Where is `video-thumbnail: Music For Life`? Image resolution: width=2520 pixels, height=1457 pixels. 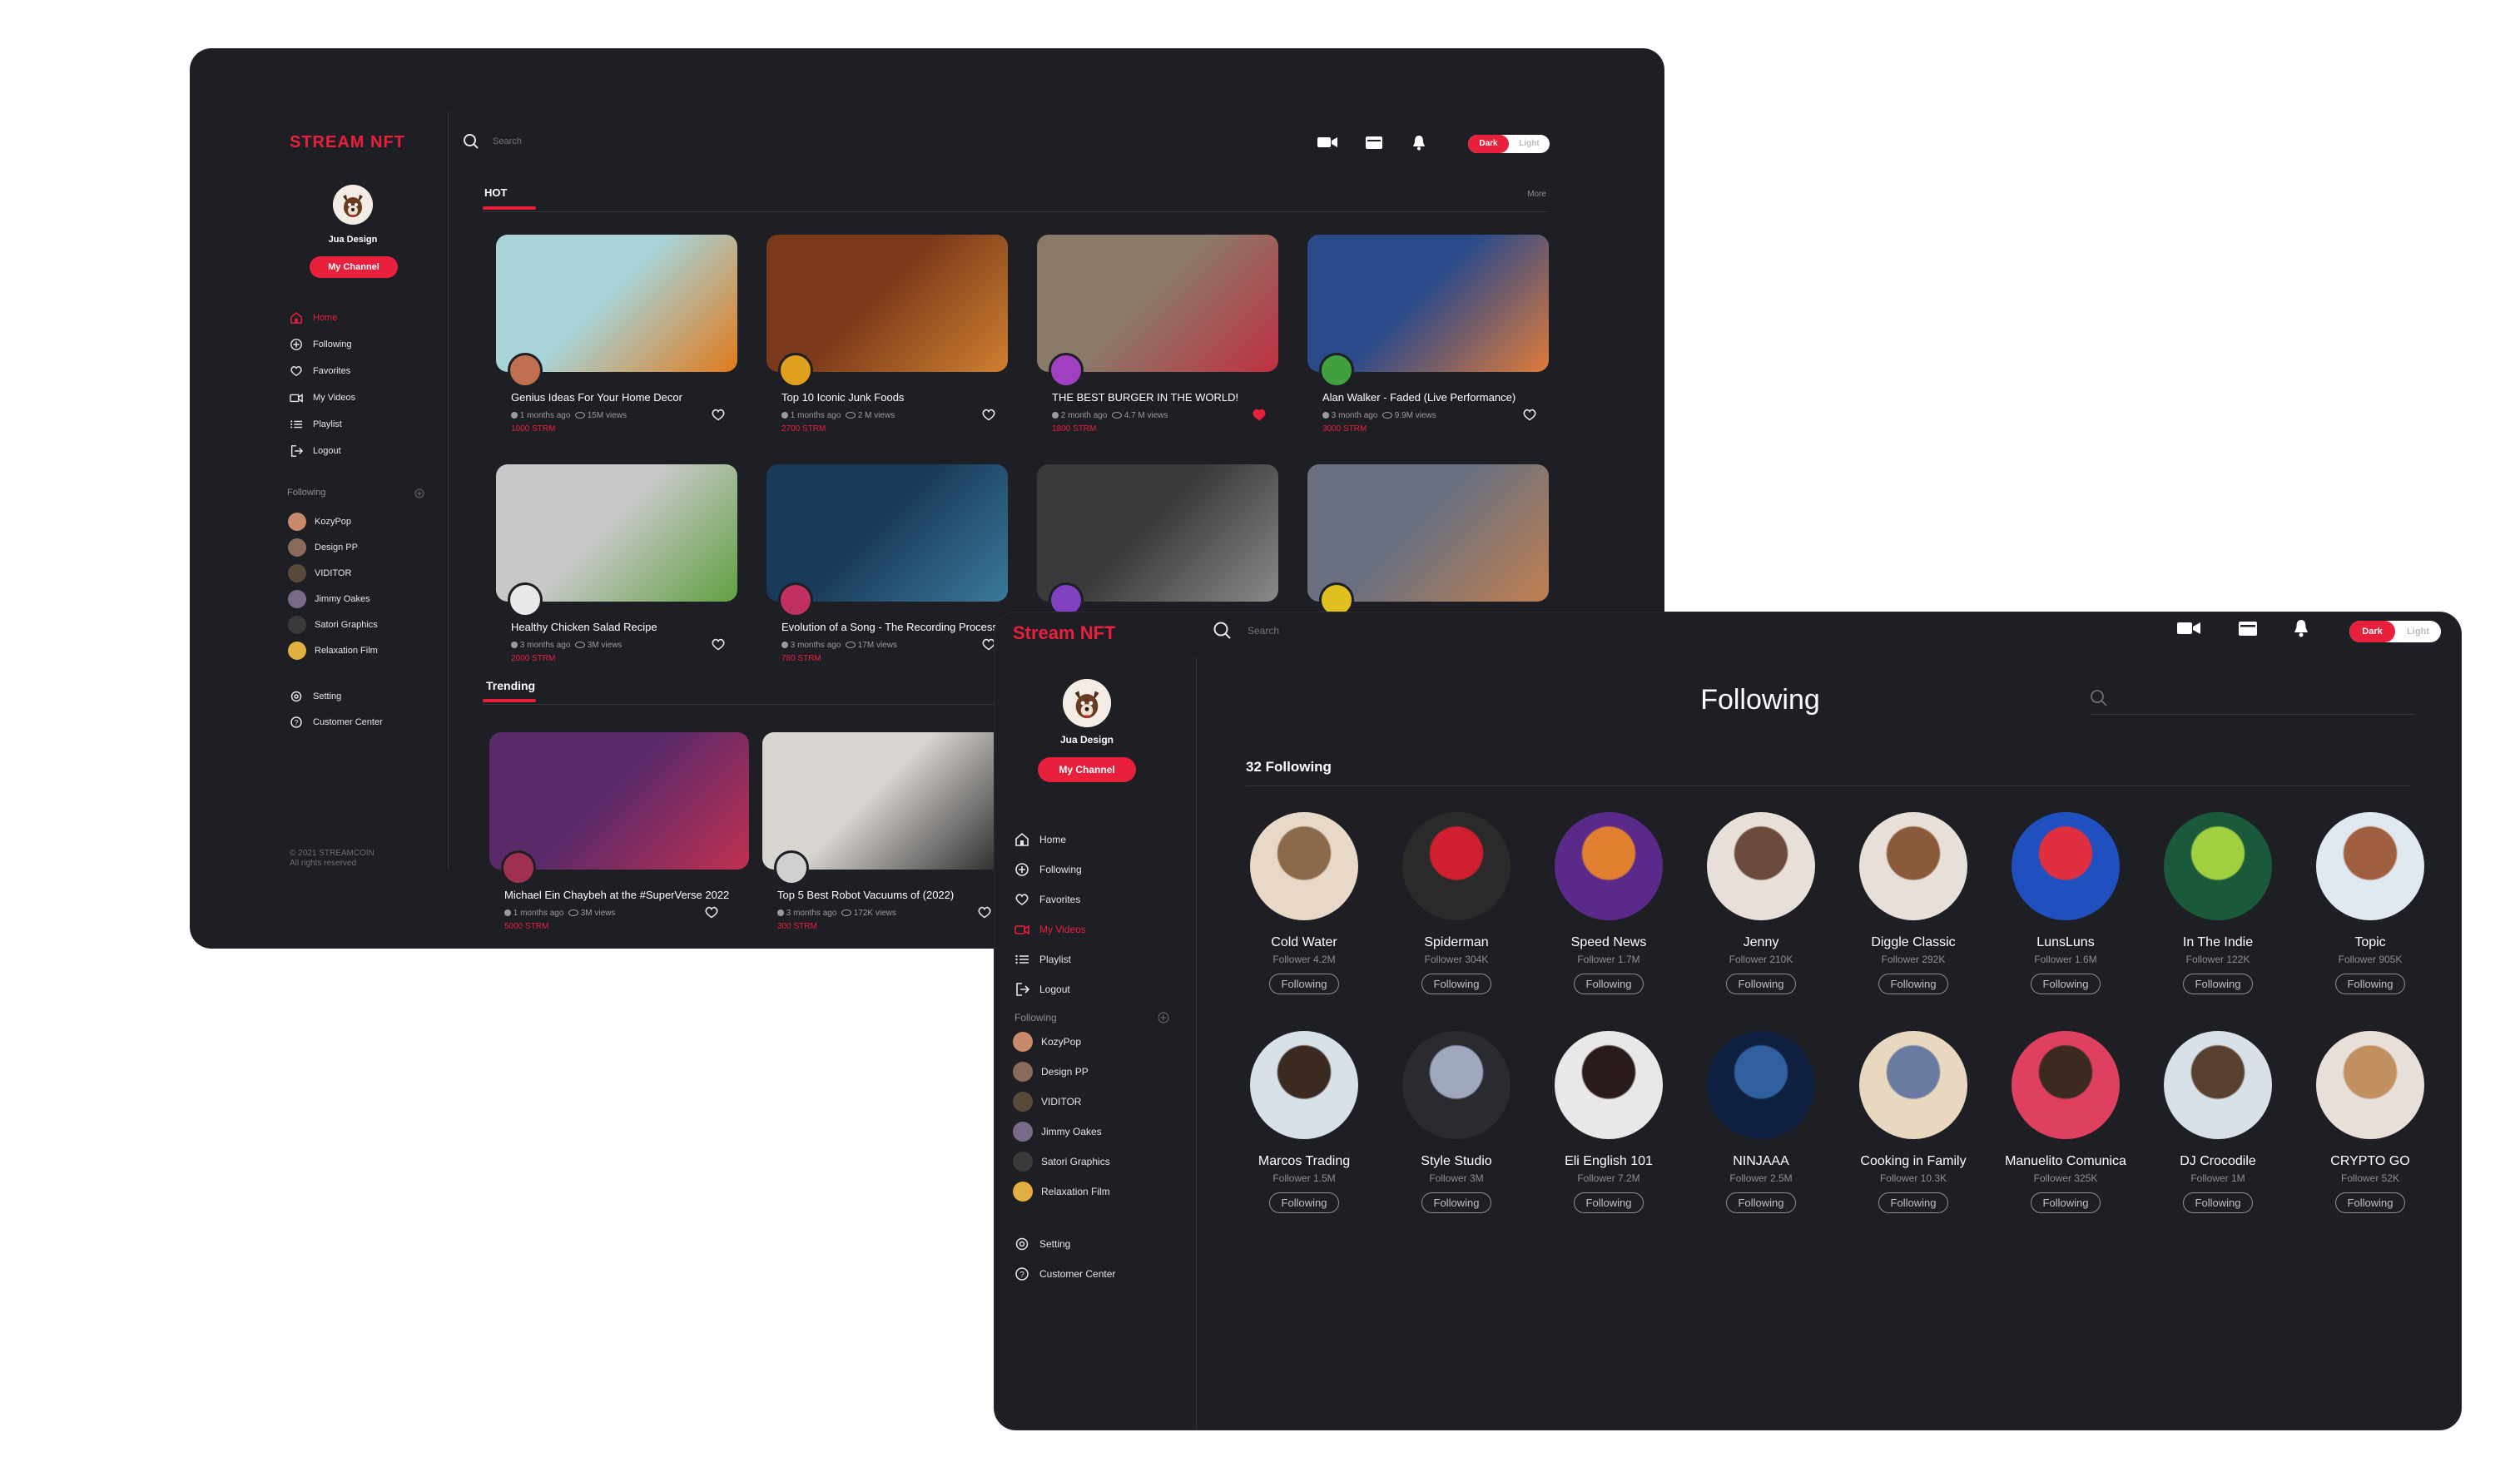 video-thumbnail: Music For Life is located at coordinates (1428, 303).